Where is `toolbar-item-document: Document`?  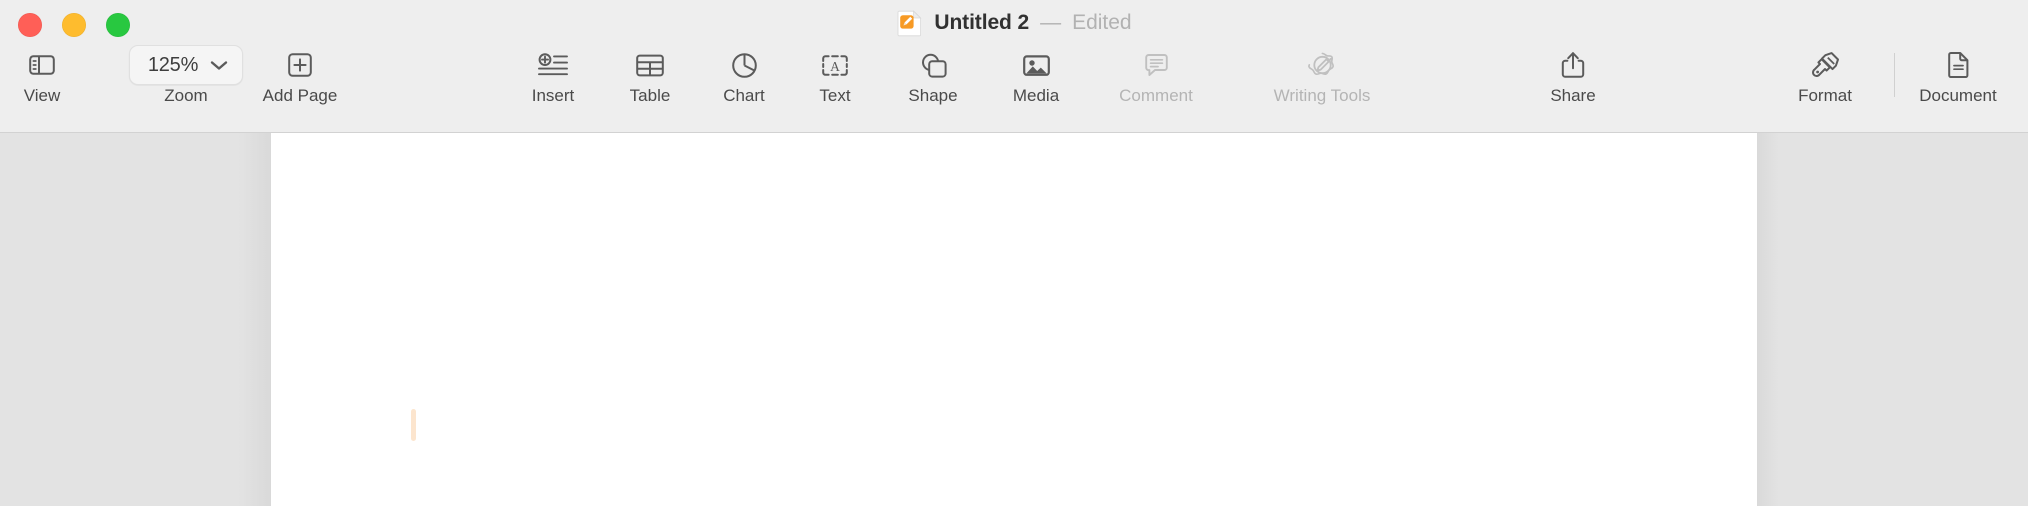 toolbar-item-document: Document is located at coordinates (1958, 85).